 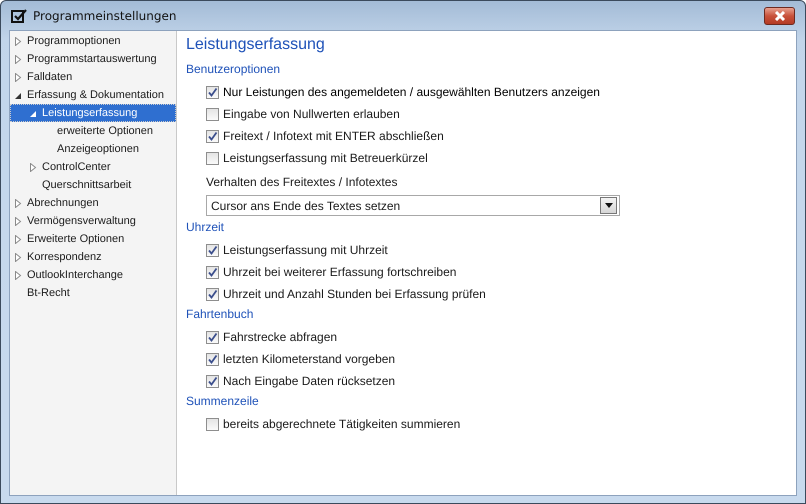 I want to click on tree-item: Vermögensverwaltung, so click(x=93, y=221).